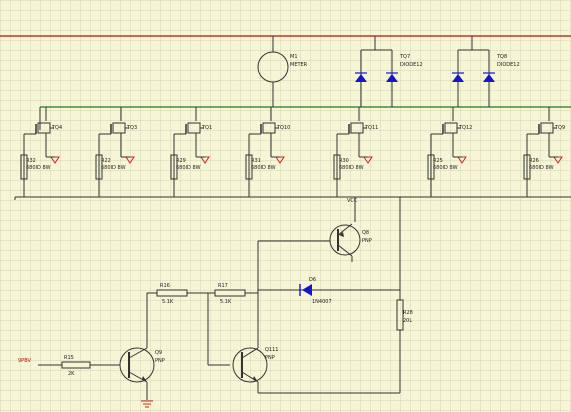  What do you see at coordinates (508, 65) in the screenshot?
I see `diode-pair-tq8-type: DIODE12` at bounding box center [508, 65].